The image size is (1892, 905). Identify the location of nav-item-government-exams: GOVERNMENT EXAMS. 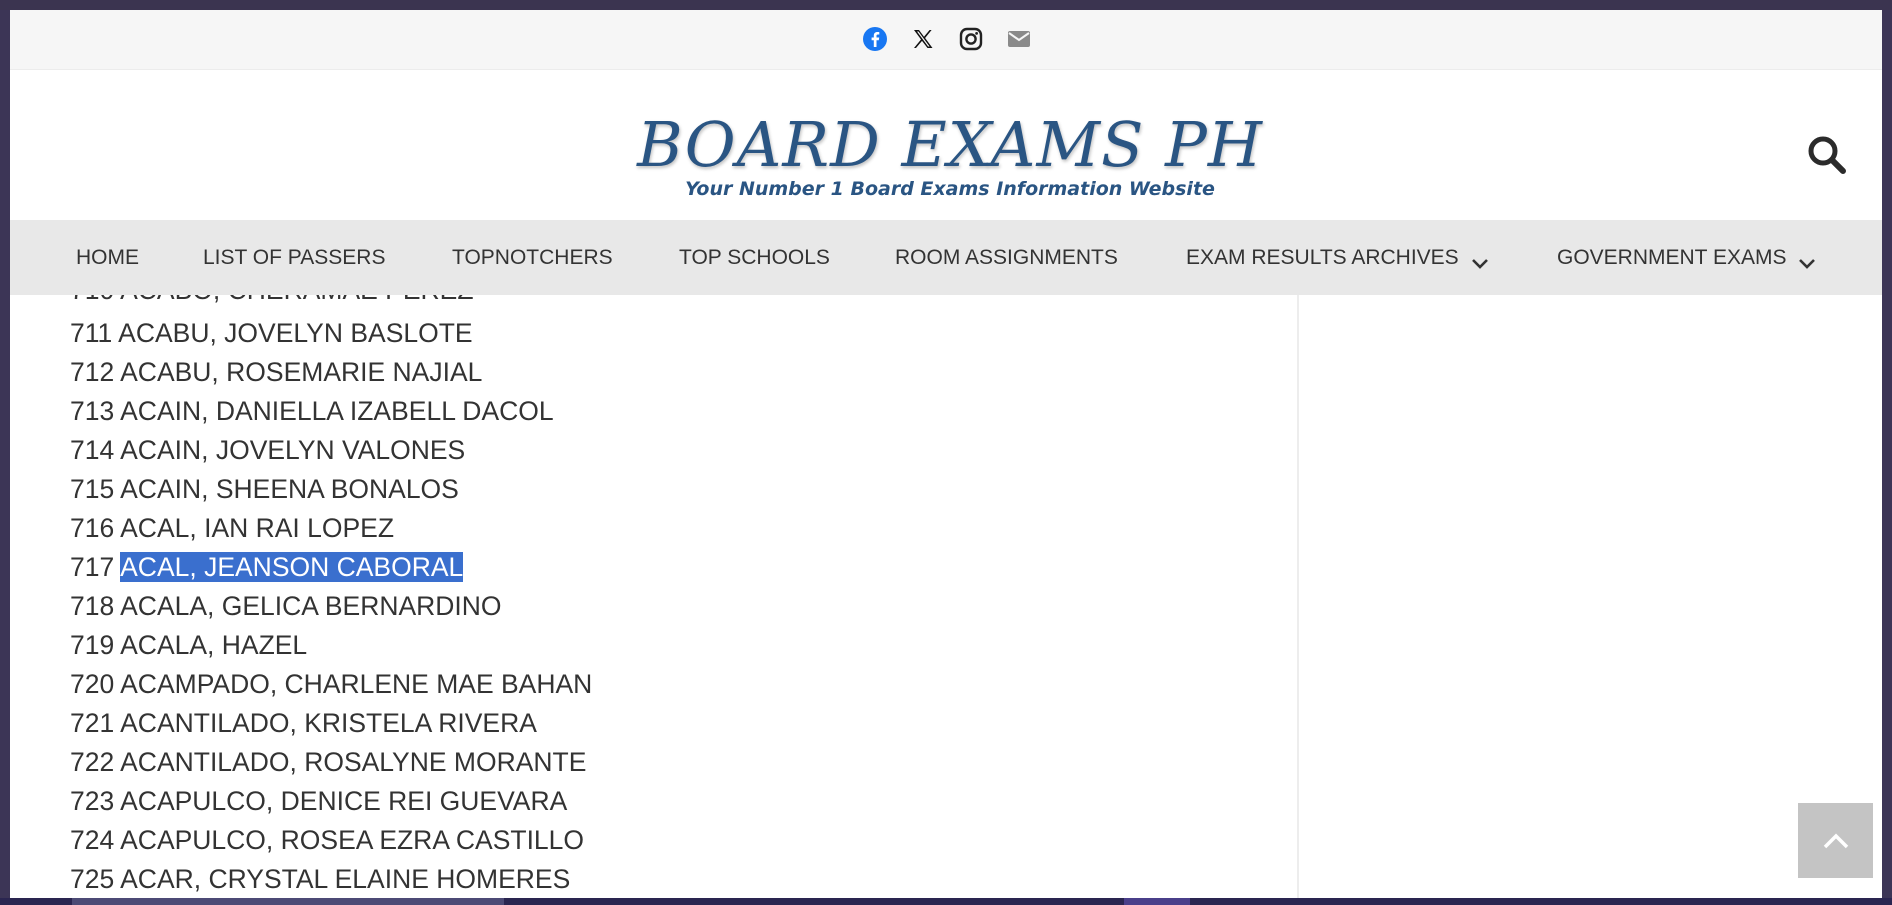
(1686, 257).